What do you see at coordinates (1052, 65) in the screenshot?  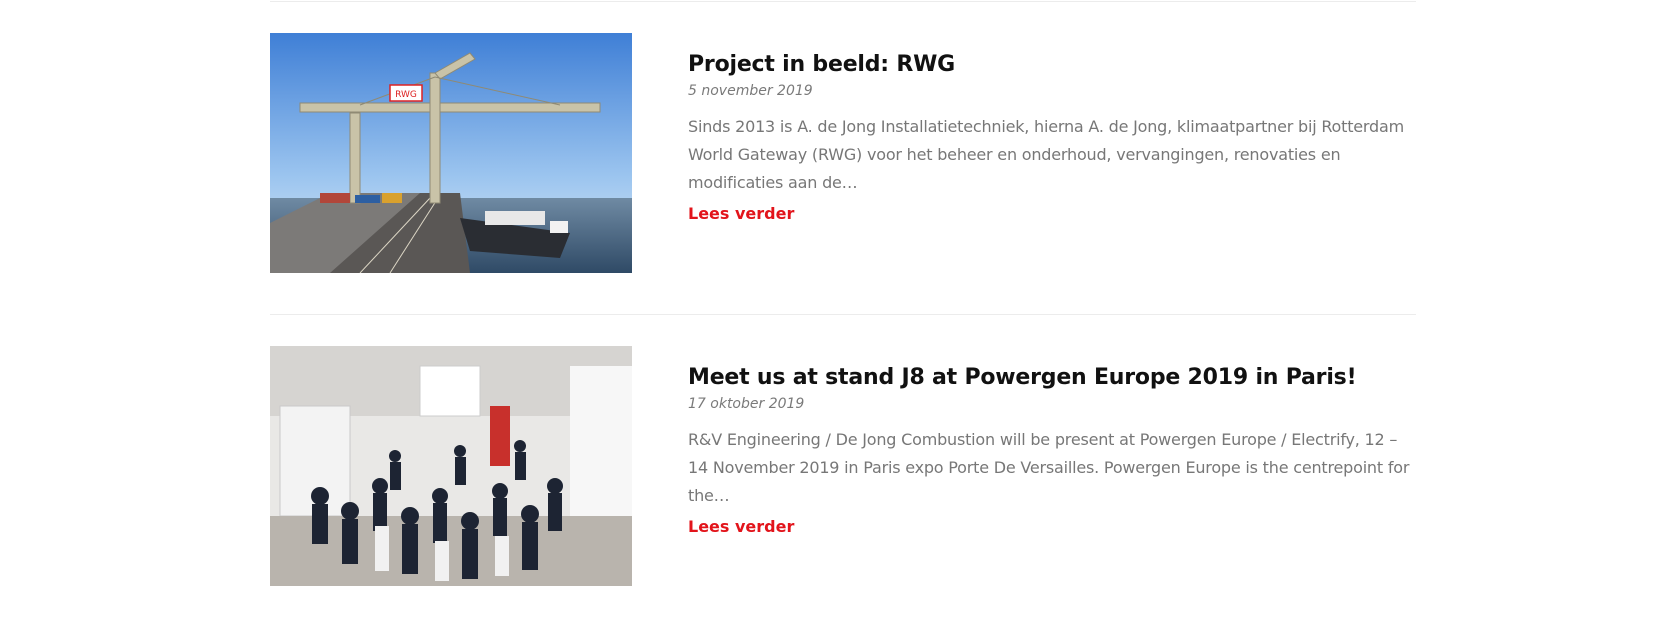 I see `post-title: Project in beeld: RWG` at bounding box center [1052, 65].